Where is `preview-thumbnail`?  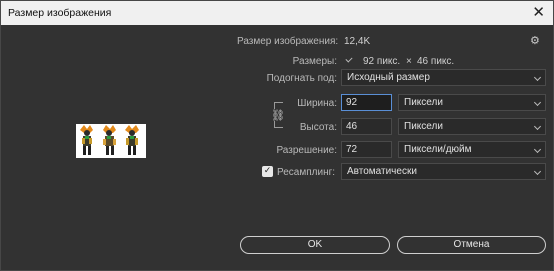 preview-thumbnail is located at coordinates (111, 141).